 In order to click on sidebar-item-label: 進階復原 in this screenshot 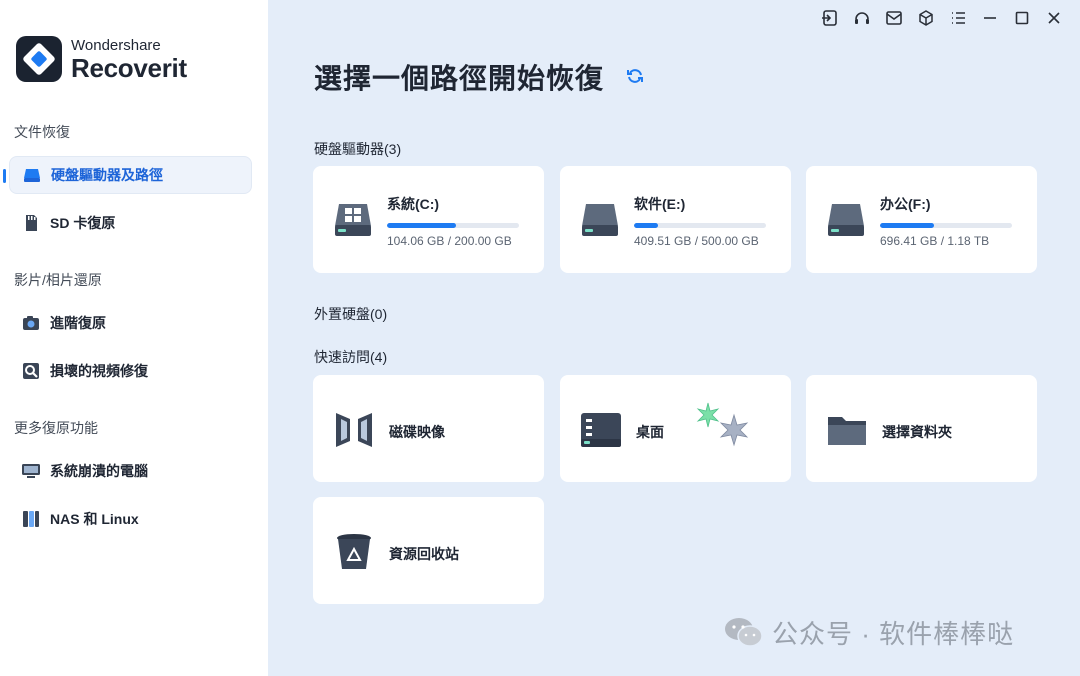, I will do `click(78, 323)`.